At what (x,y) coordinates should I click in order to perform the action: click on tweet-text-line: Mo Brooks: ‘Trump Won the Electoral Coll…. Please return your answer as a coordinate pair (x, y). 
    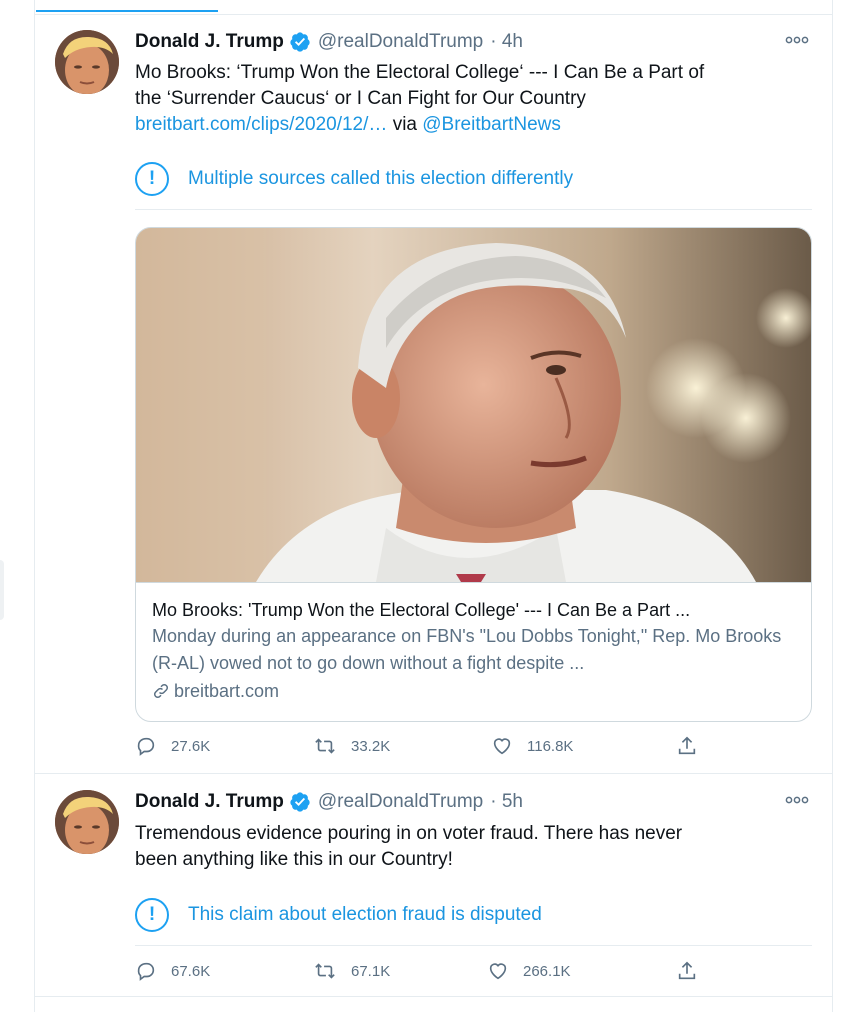
    Looking at the image, I should click on (420, 72).